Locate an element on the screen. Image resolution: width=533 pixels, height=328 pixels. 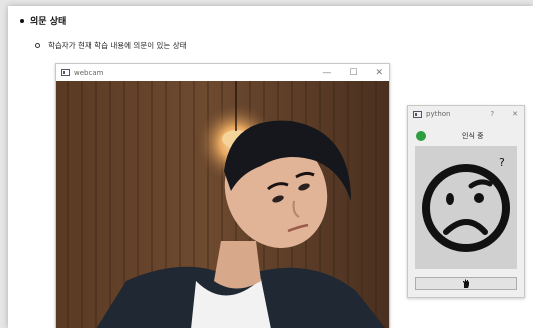
emotion-display: ? is located at coordinates (466, 207).